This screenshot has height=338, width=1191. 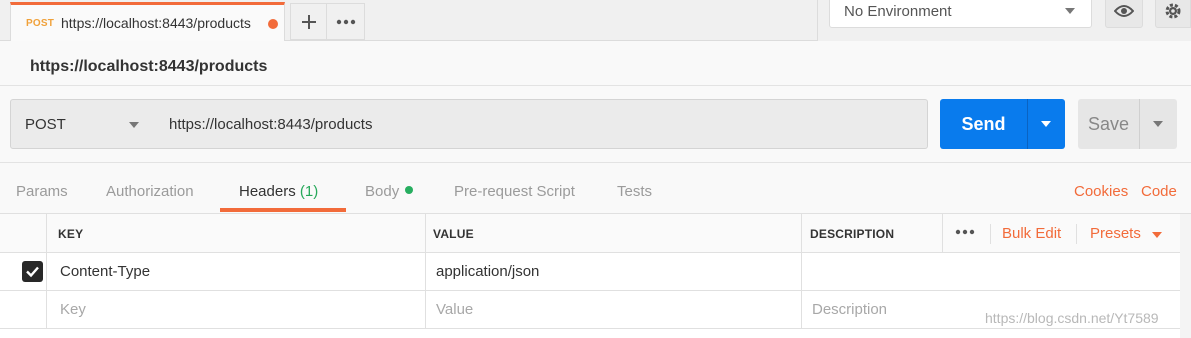 What do you see at coordinates (409, 190) in the screenshot?
I see `body-indicator-icon` at bounding box center [409, 190].